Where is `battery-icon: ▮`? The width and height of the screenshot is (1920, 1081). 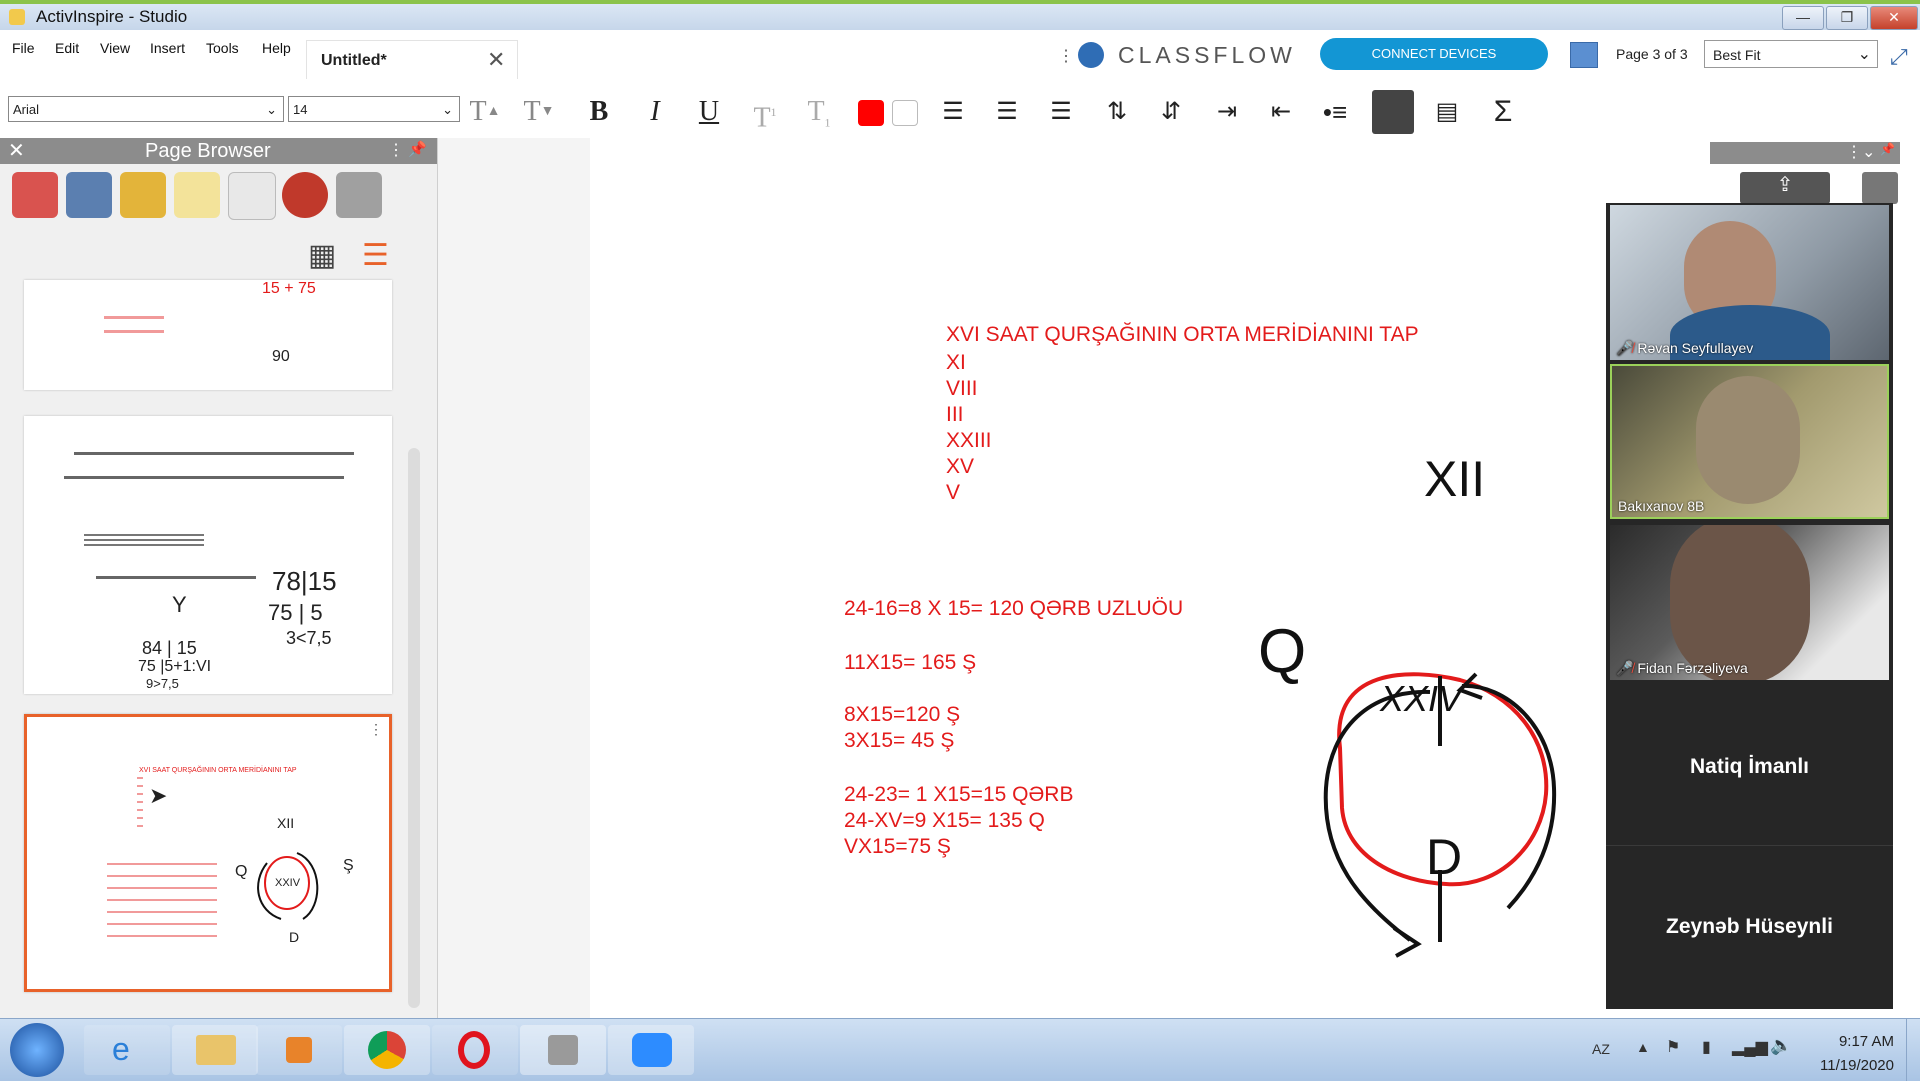
battery-icon: ▮ is located at coordinates (1706, 1047).